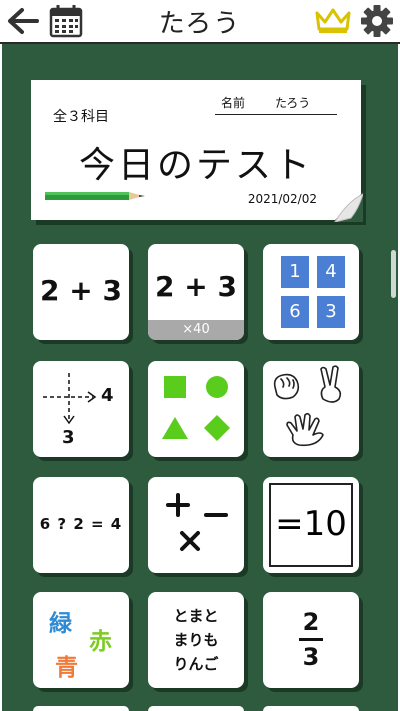 This screenshot has height=711, width=400. I want to click on tile-operators, so click(196, 525).